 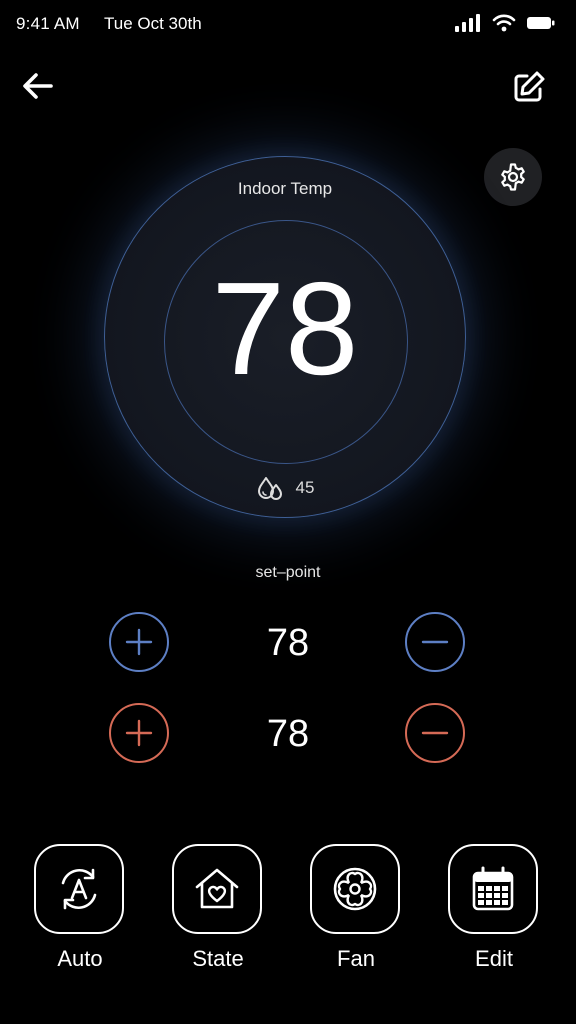 I want to click on heat-decrease-button, so click(x=435, y=733).